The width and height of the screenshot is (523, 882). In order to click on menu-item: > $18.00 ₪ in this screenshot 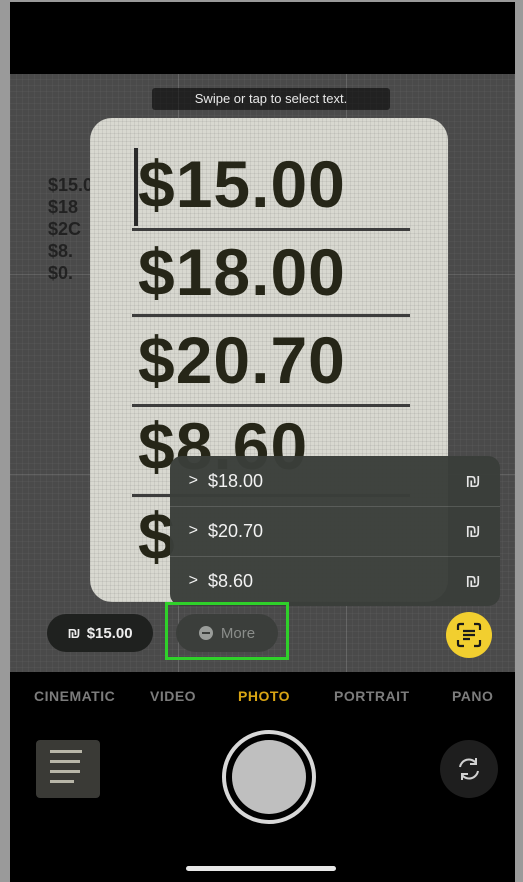, I will do `click(335, 481)`.